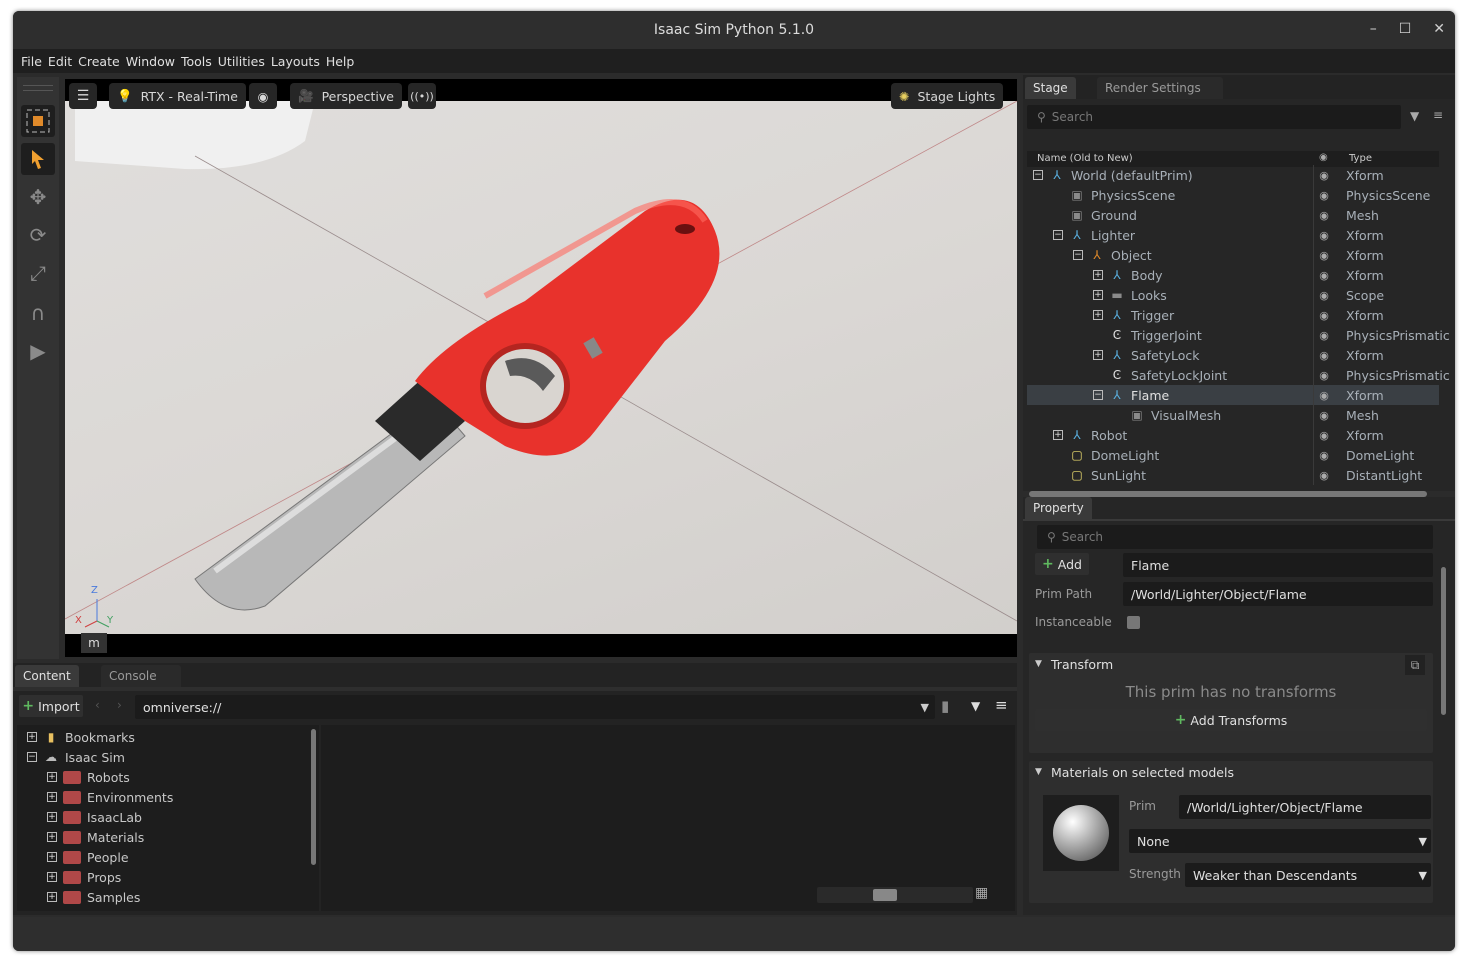 The image size is (1468, 966). Describe the element at coordinates (885, 895) in the screenshot. I see `slider-handle` at that location.